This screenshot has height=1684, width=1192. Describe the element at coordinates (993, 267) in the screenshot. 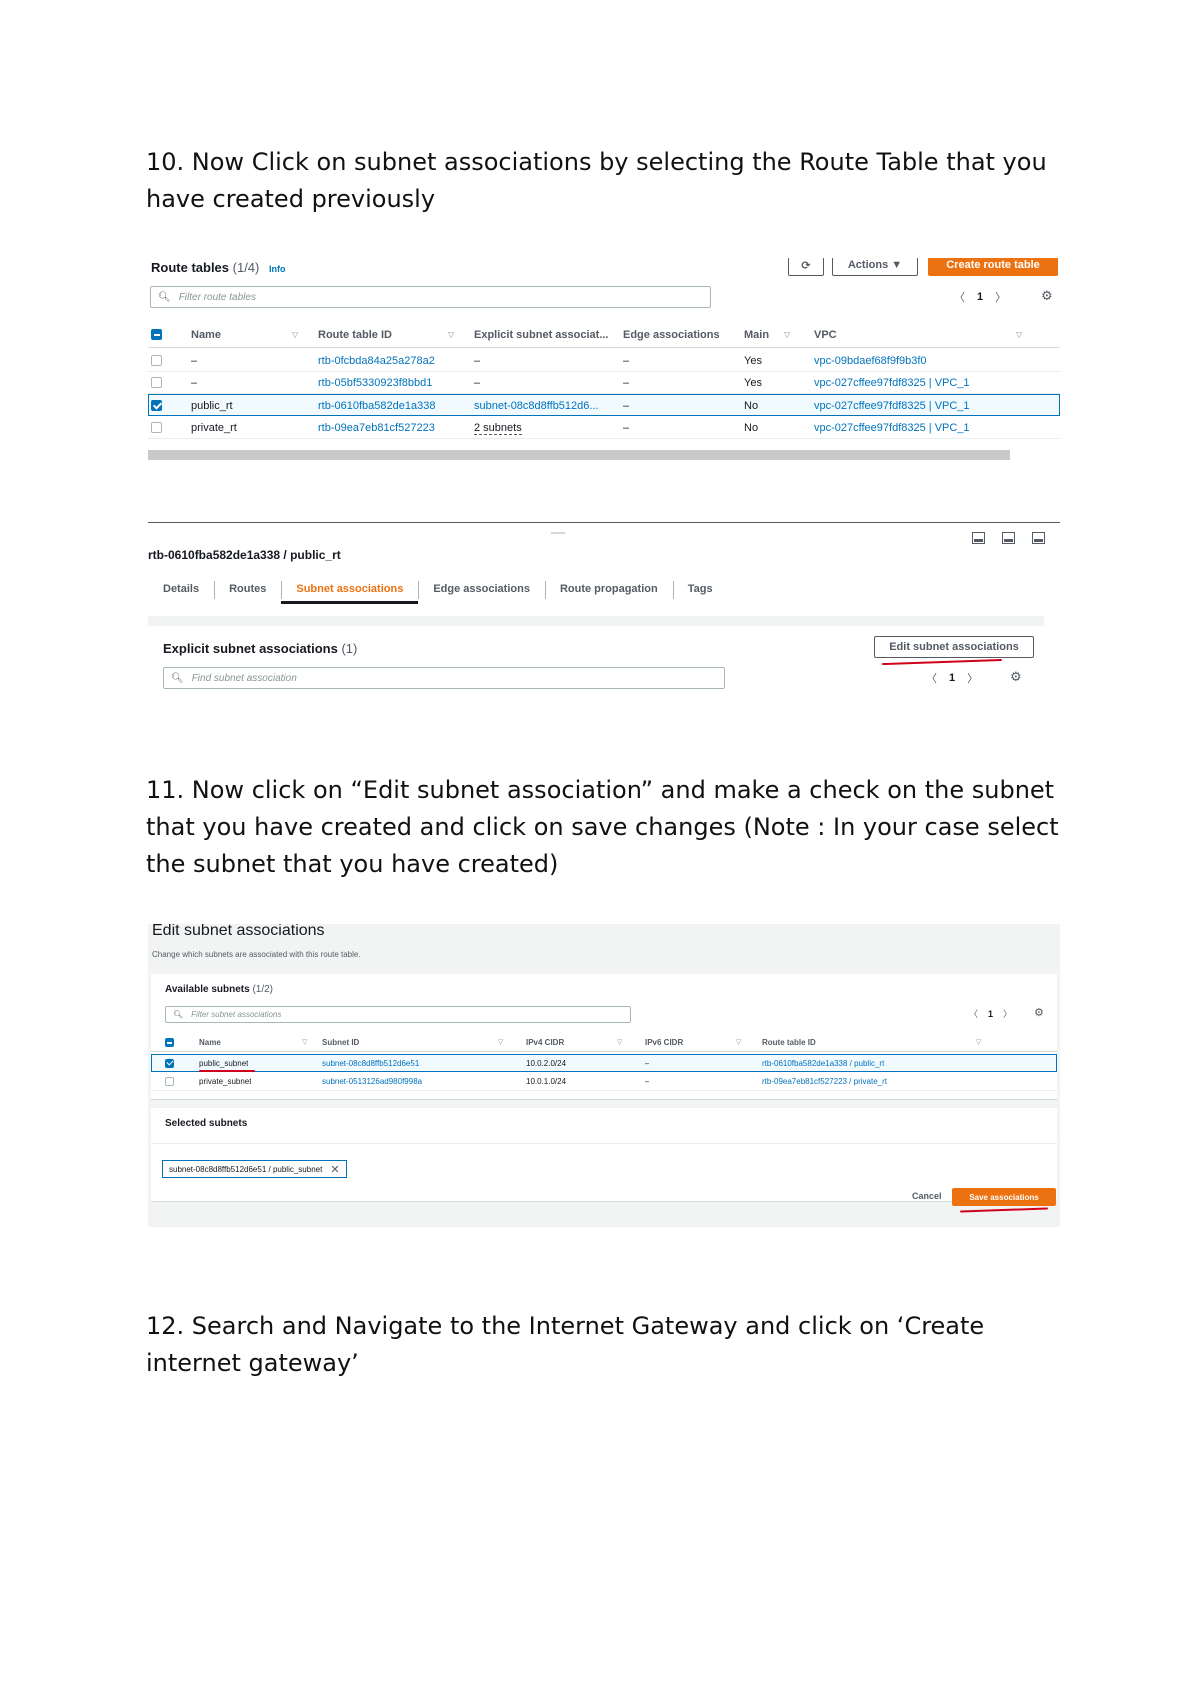

I see `create-route-table-button: Create route table` at that location.